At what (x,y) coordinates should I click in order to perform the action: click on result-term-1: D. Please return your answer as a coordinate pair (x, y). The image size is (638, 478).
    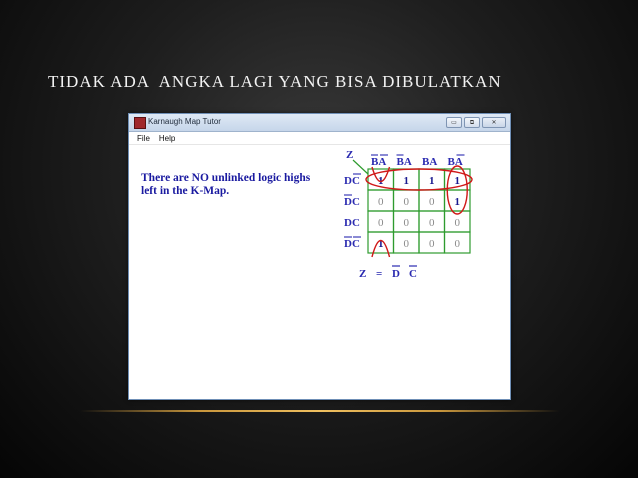
    Looking at the image, I should click on (396, 274).